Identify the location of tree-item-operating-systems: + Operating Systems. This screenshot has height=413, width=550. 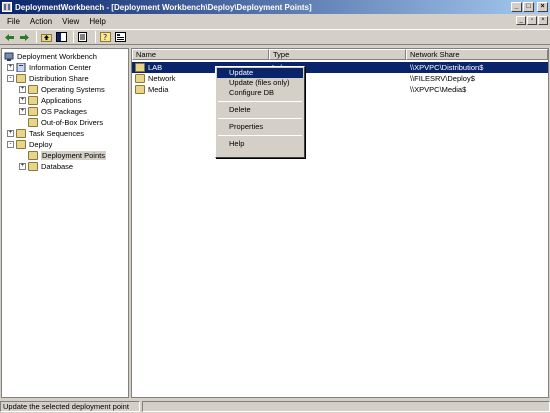
(62, 89).